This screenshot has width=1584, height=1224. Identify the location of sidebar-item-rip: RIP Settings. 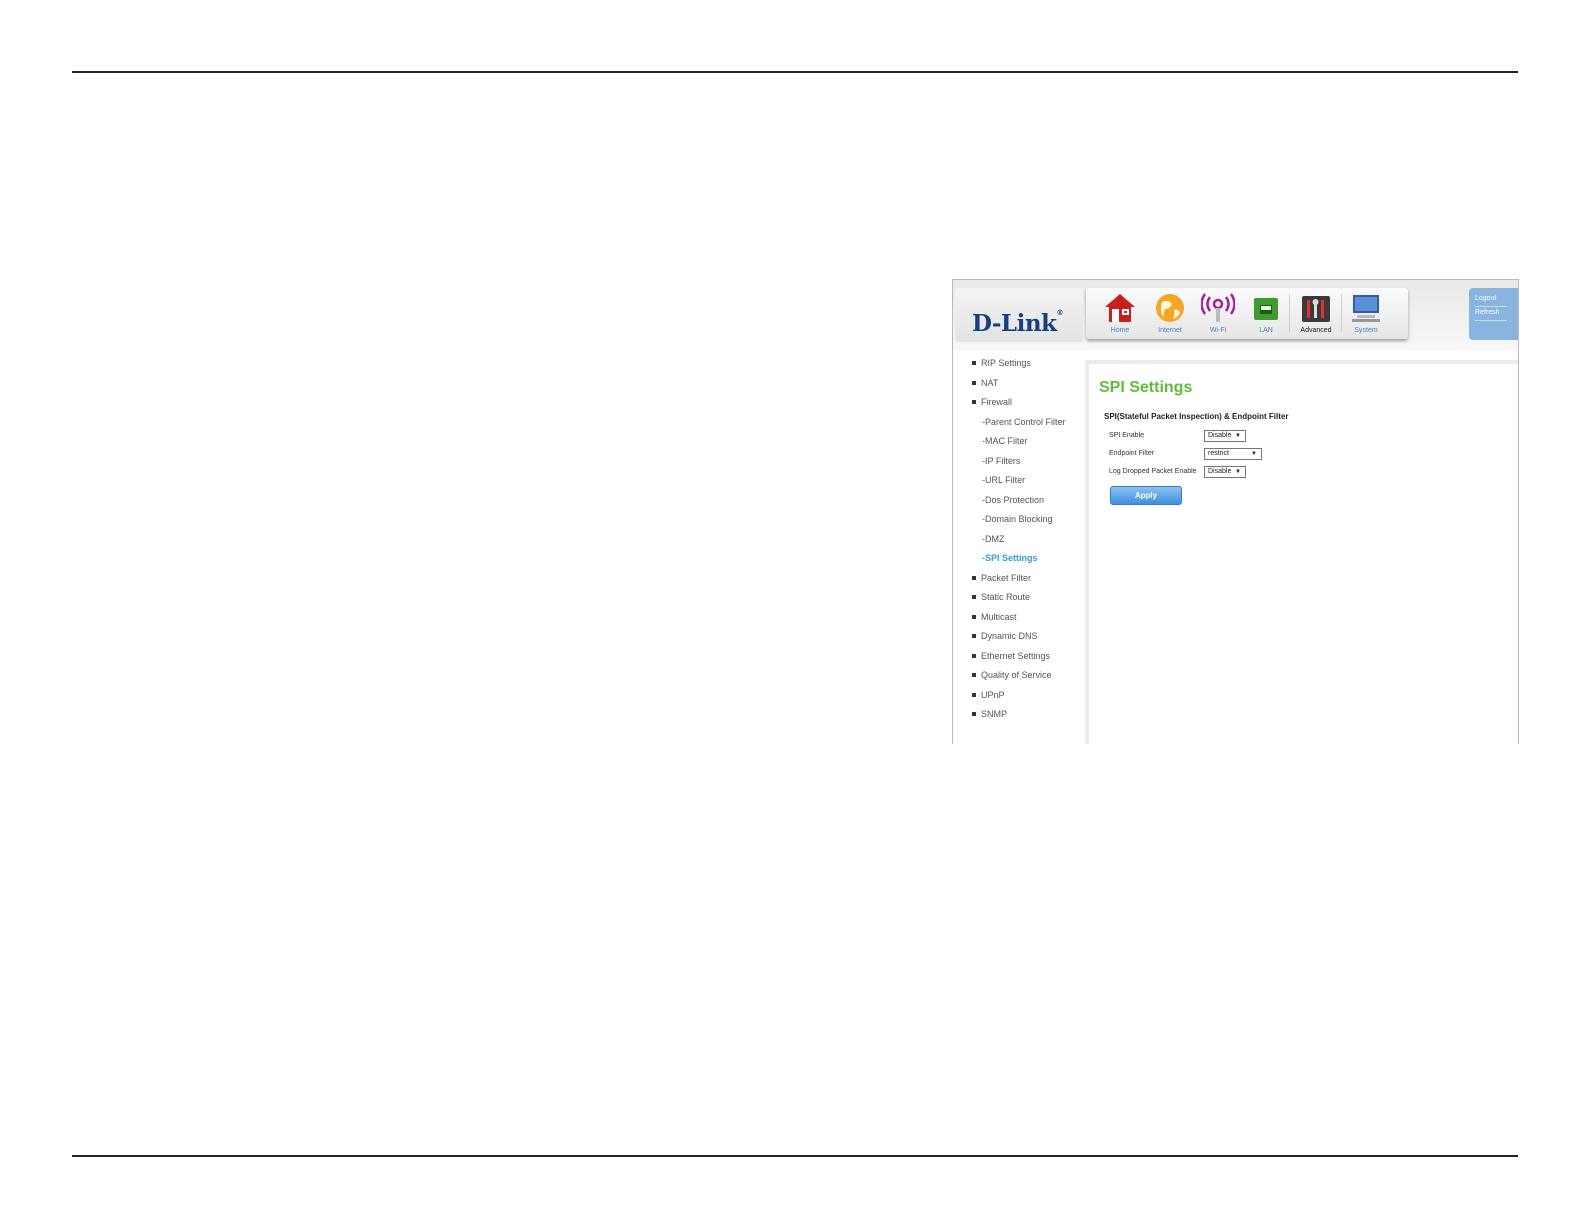
(1001, 363).